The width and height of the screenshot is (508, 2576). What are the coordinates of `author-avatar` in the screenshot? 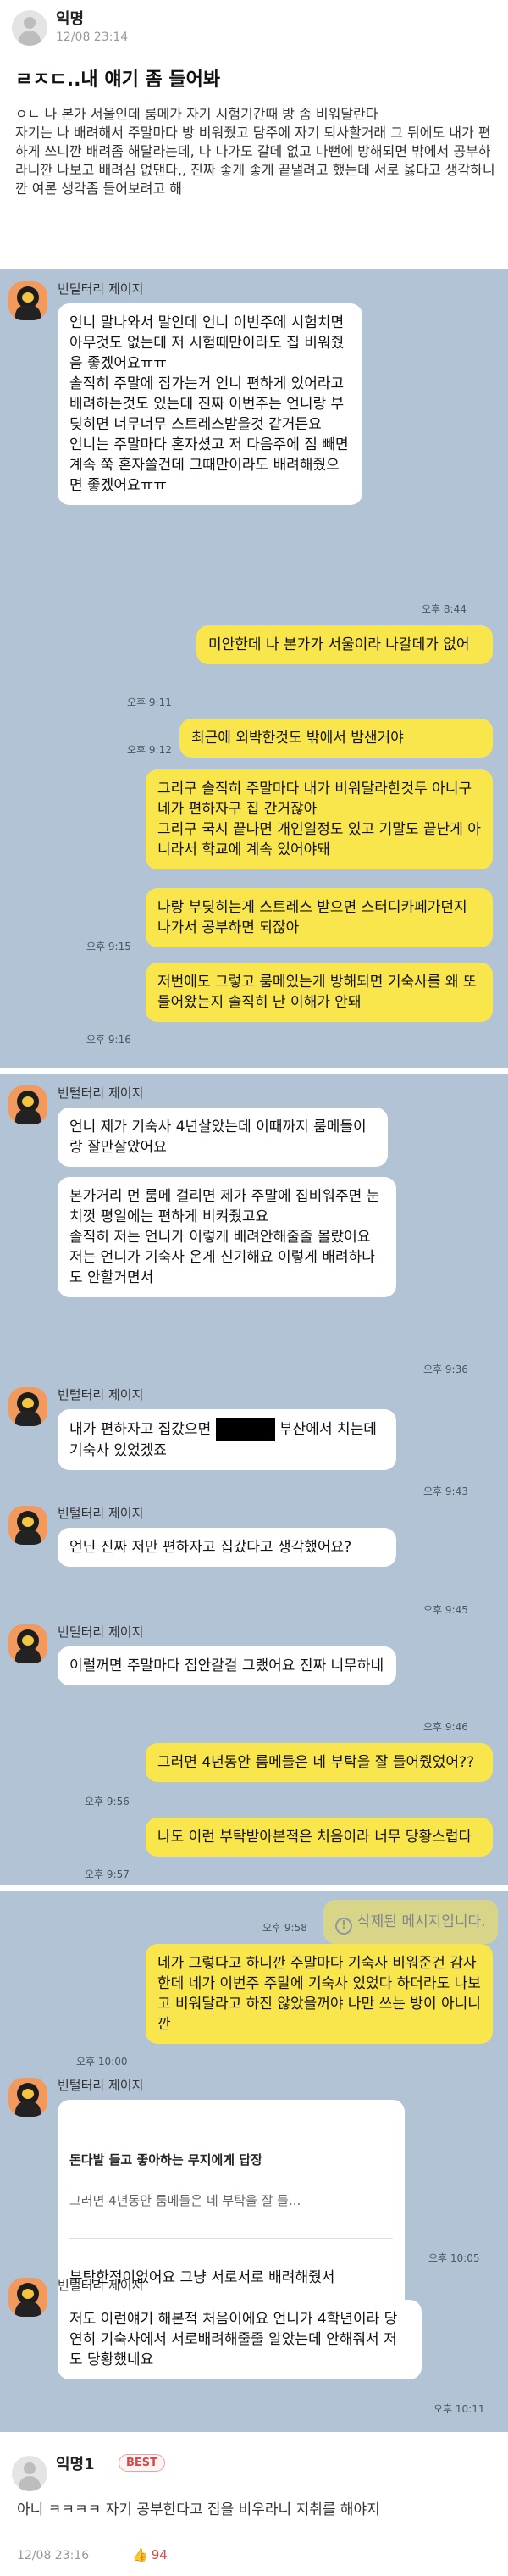 It's located at (29, 28).